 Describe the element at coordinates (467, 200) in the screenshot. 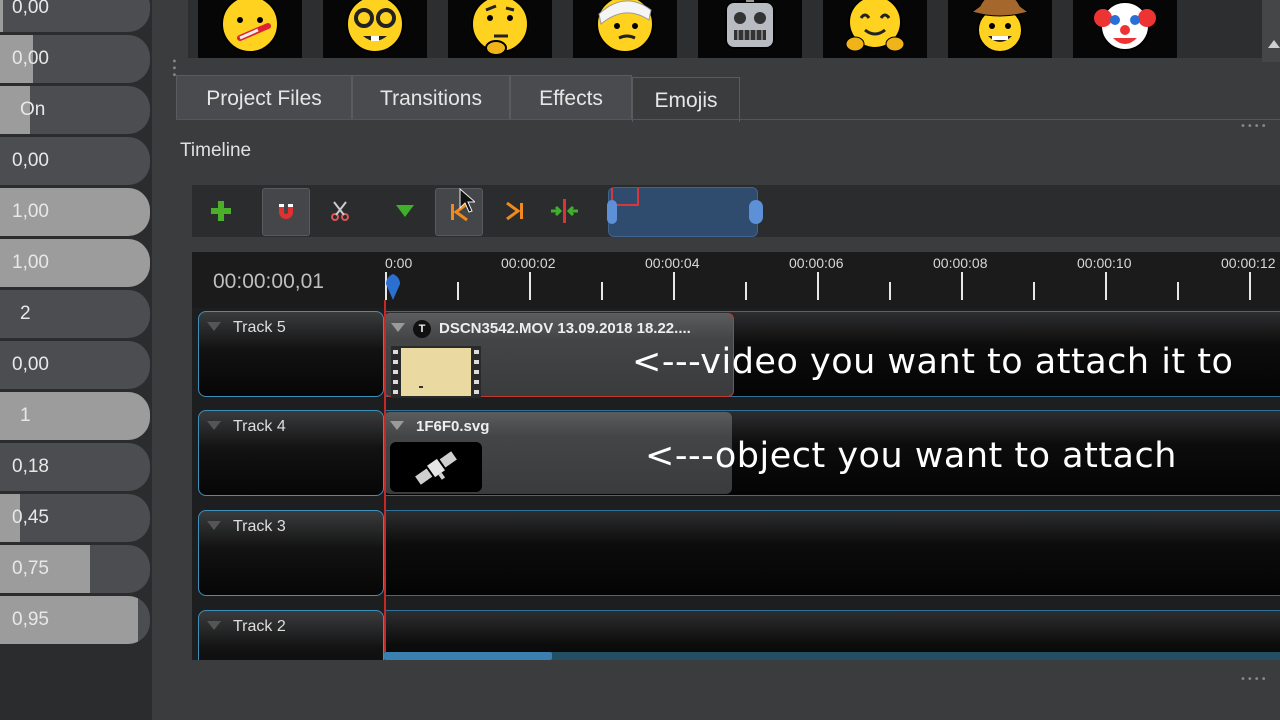

I see `mouse-cursor-icon` at that location.